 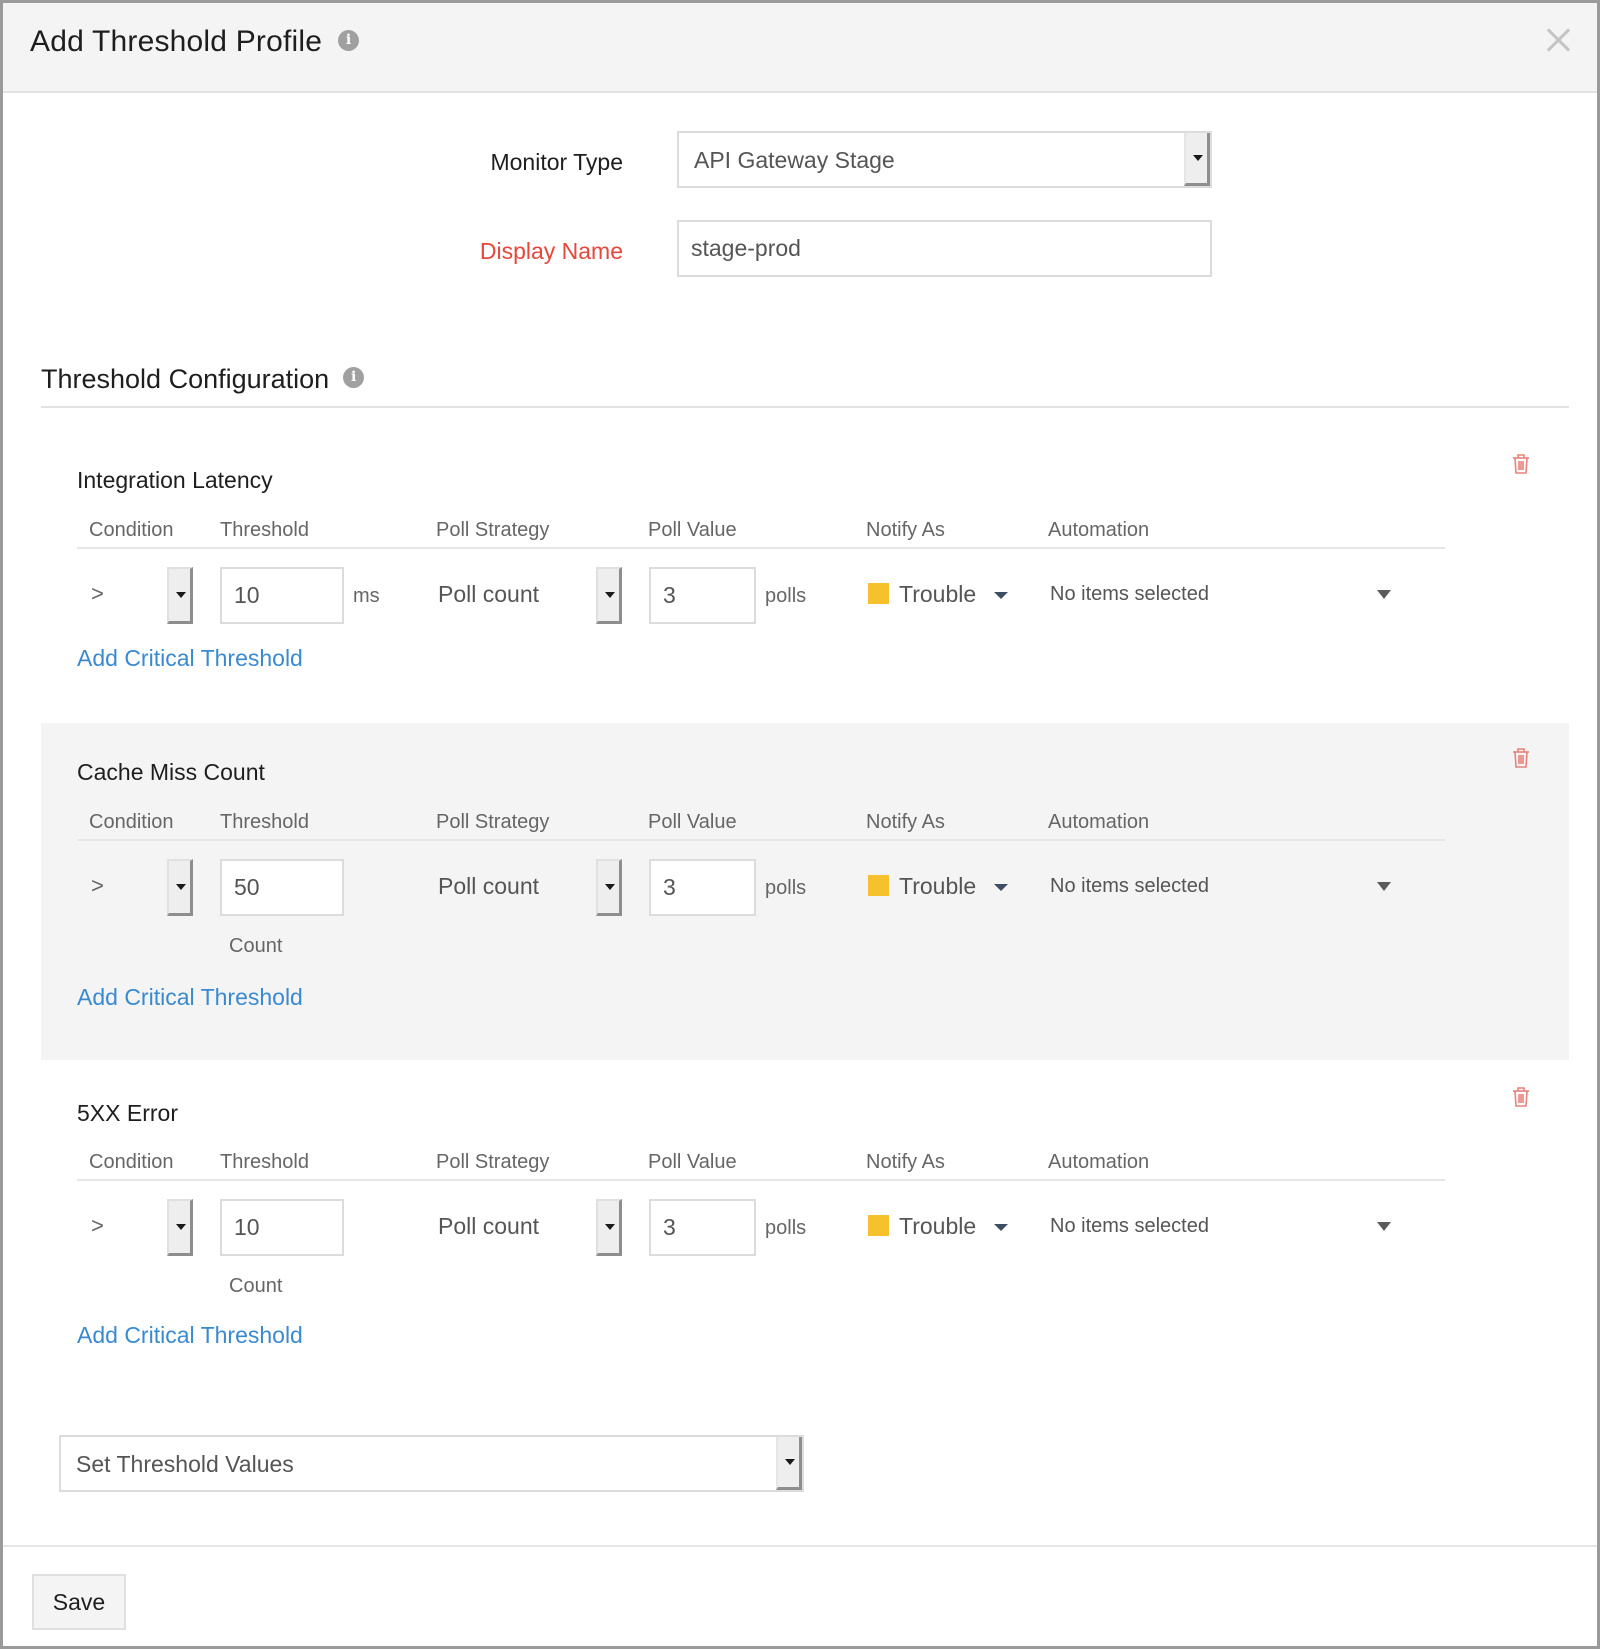 I want to click on dialog-title-text: Add Threshold Profile, so click(x=176, y=41).